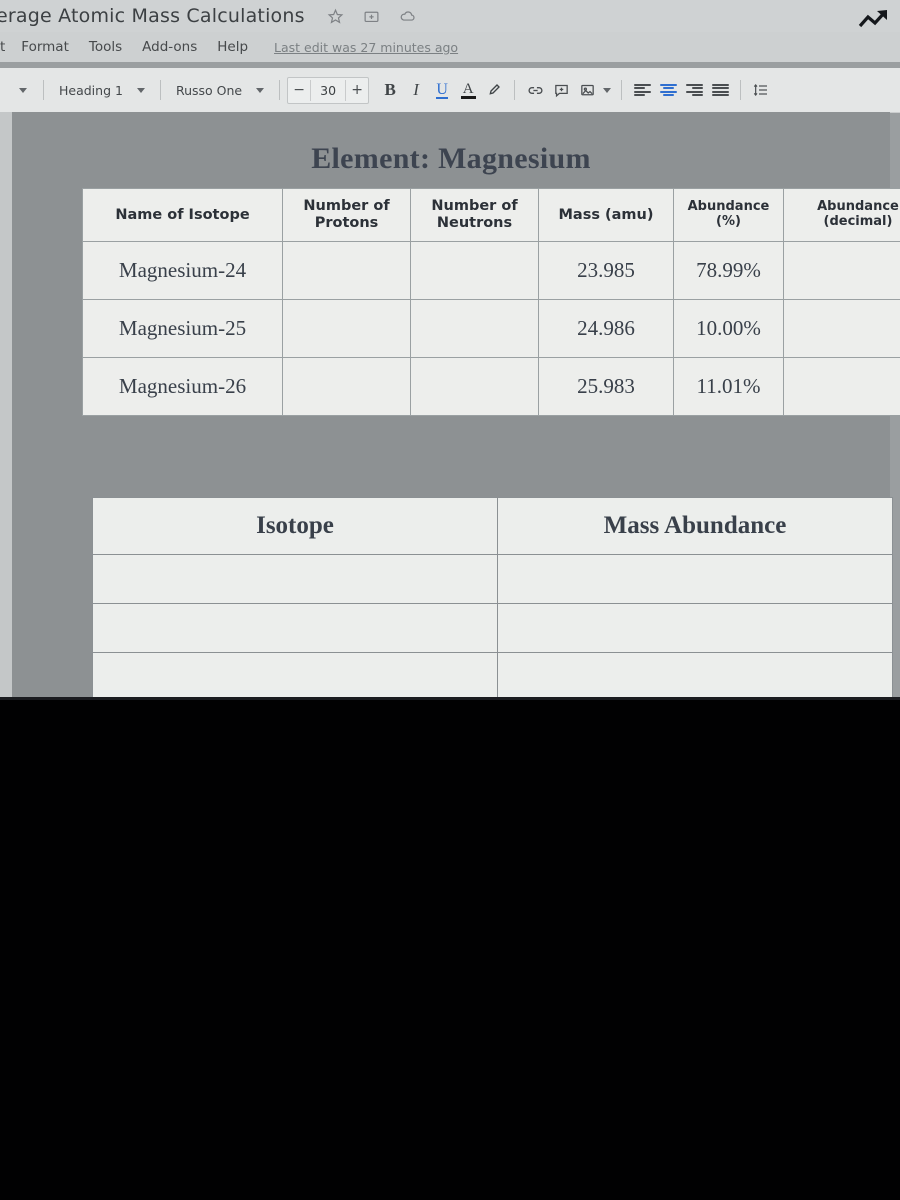  I want to click on font-size-decrease-button: −, so click(299, 90).